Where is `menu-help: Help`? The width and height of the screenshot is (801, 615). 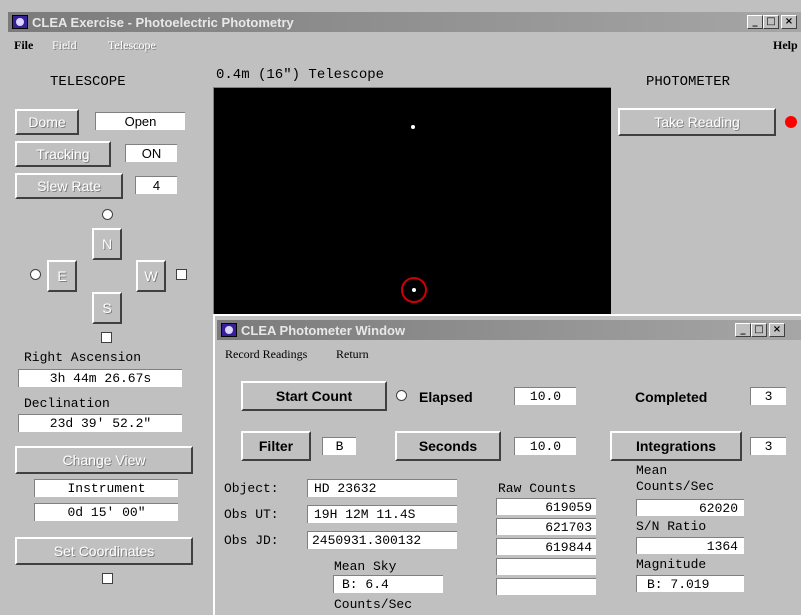 menu-help: Help is located at coordinates (785, 45).